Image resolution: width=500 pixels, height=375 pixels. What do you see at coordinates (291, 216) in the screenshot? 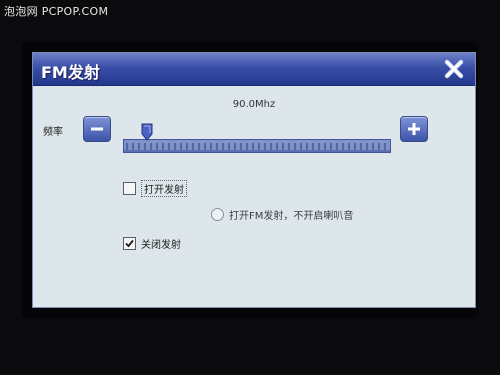
I see `option-label: 打开FM发射，不开启喇叭音` at bounding box center [291, 216].